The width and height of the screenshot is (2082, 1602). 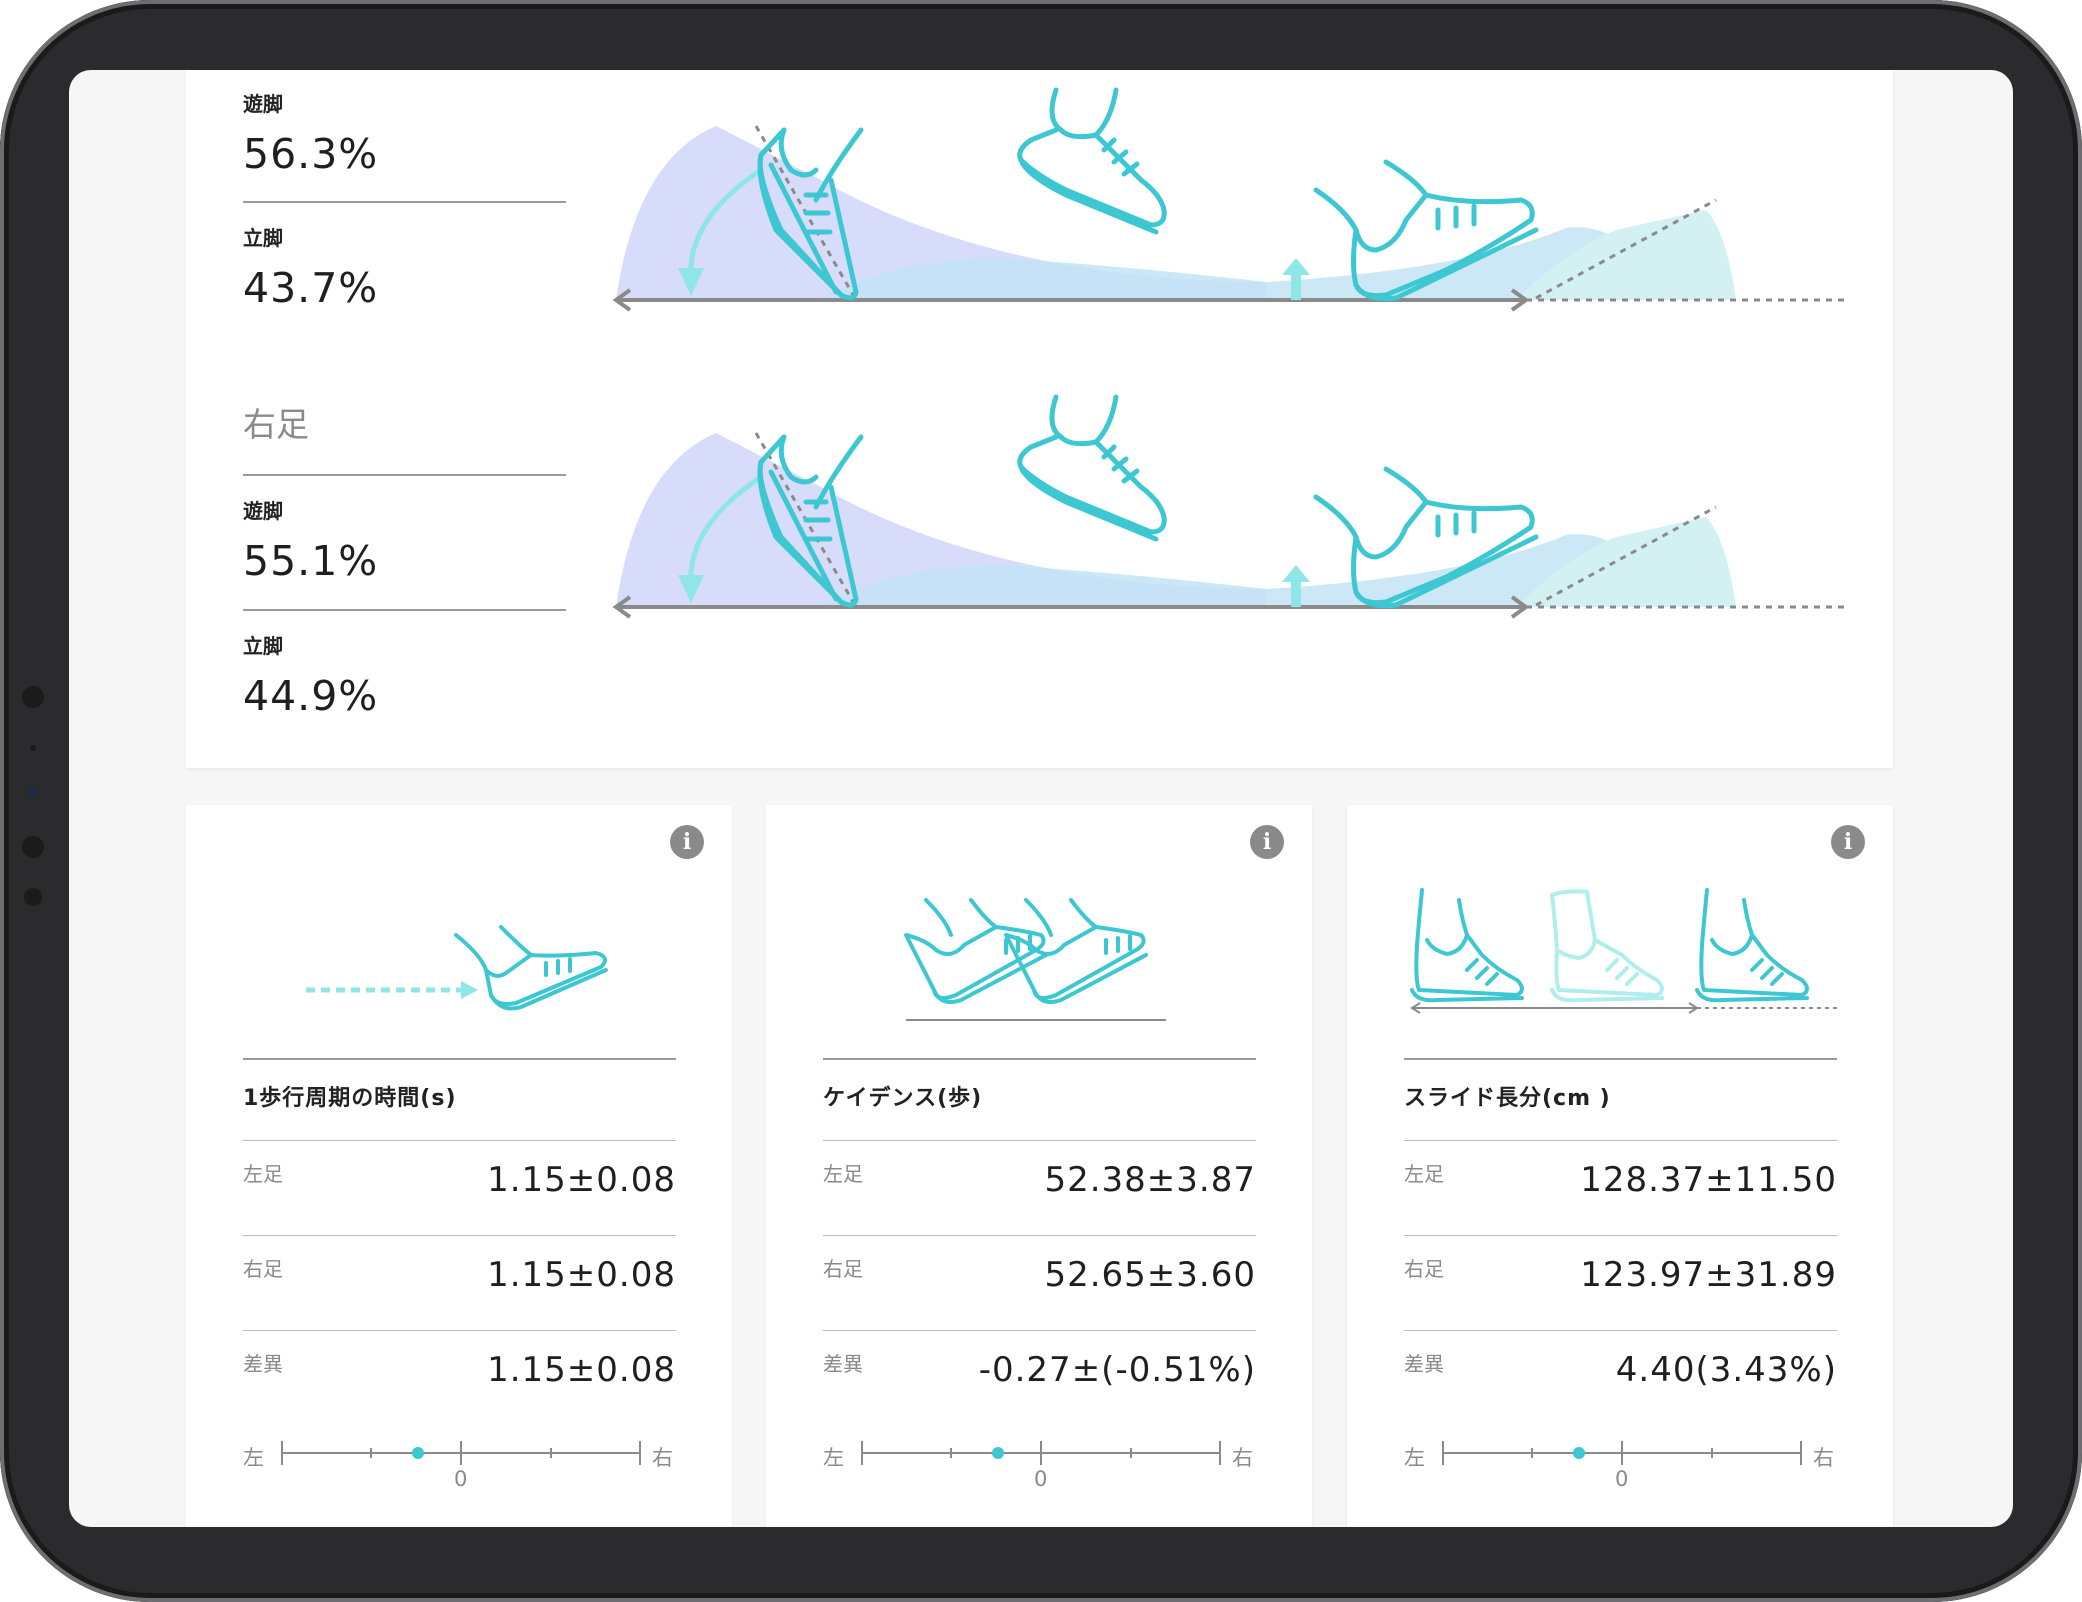 What do you see at coordinates (311, 288) in the screenshot?
I see `stance-value: 43.7%` at bounding box center [311, 288].